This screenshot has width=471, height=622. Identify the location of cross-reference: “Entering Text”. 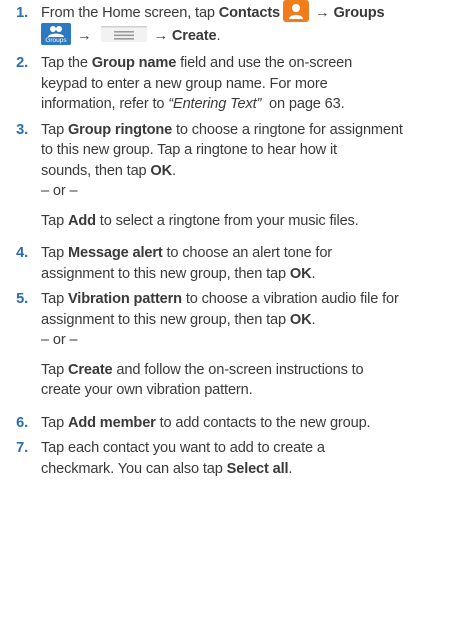
(215, 104).